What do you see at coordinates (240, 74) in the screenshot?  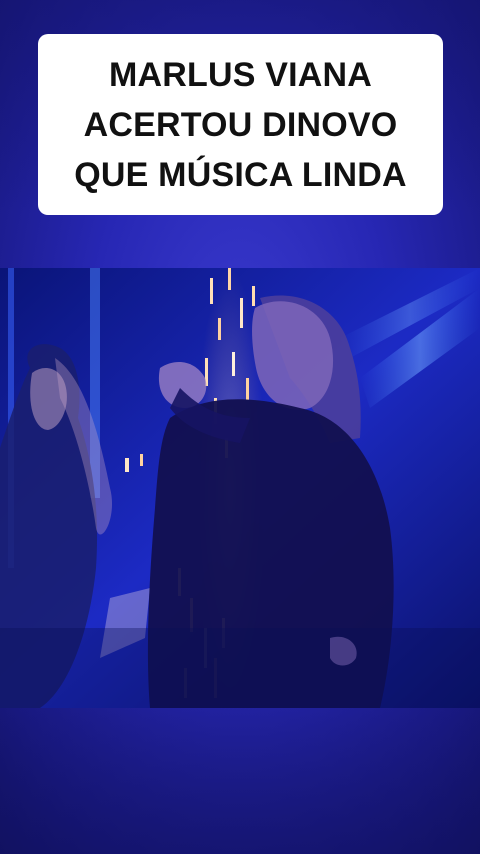 I see `caption-line-1: MARLUS VIANA` at bounding box center [240, 74].